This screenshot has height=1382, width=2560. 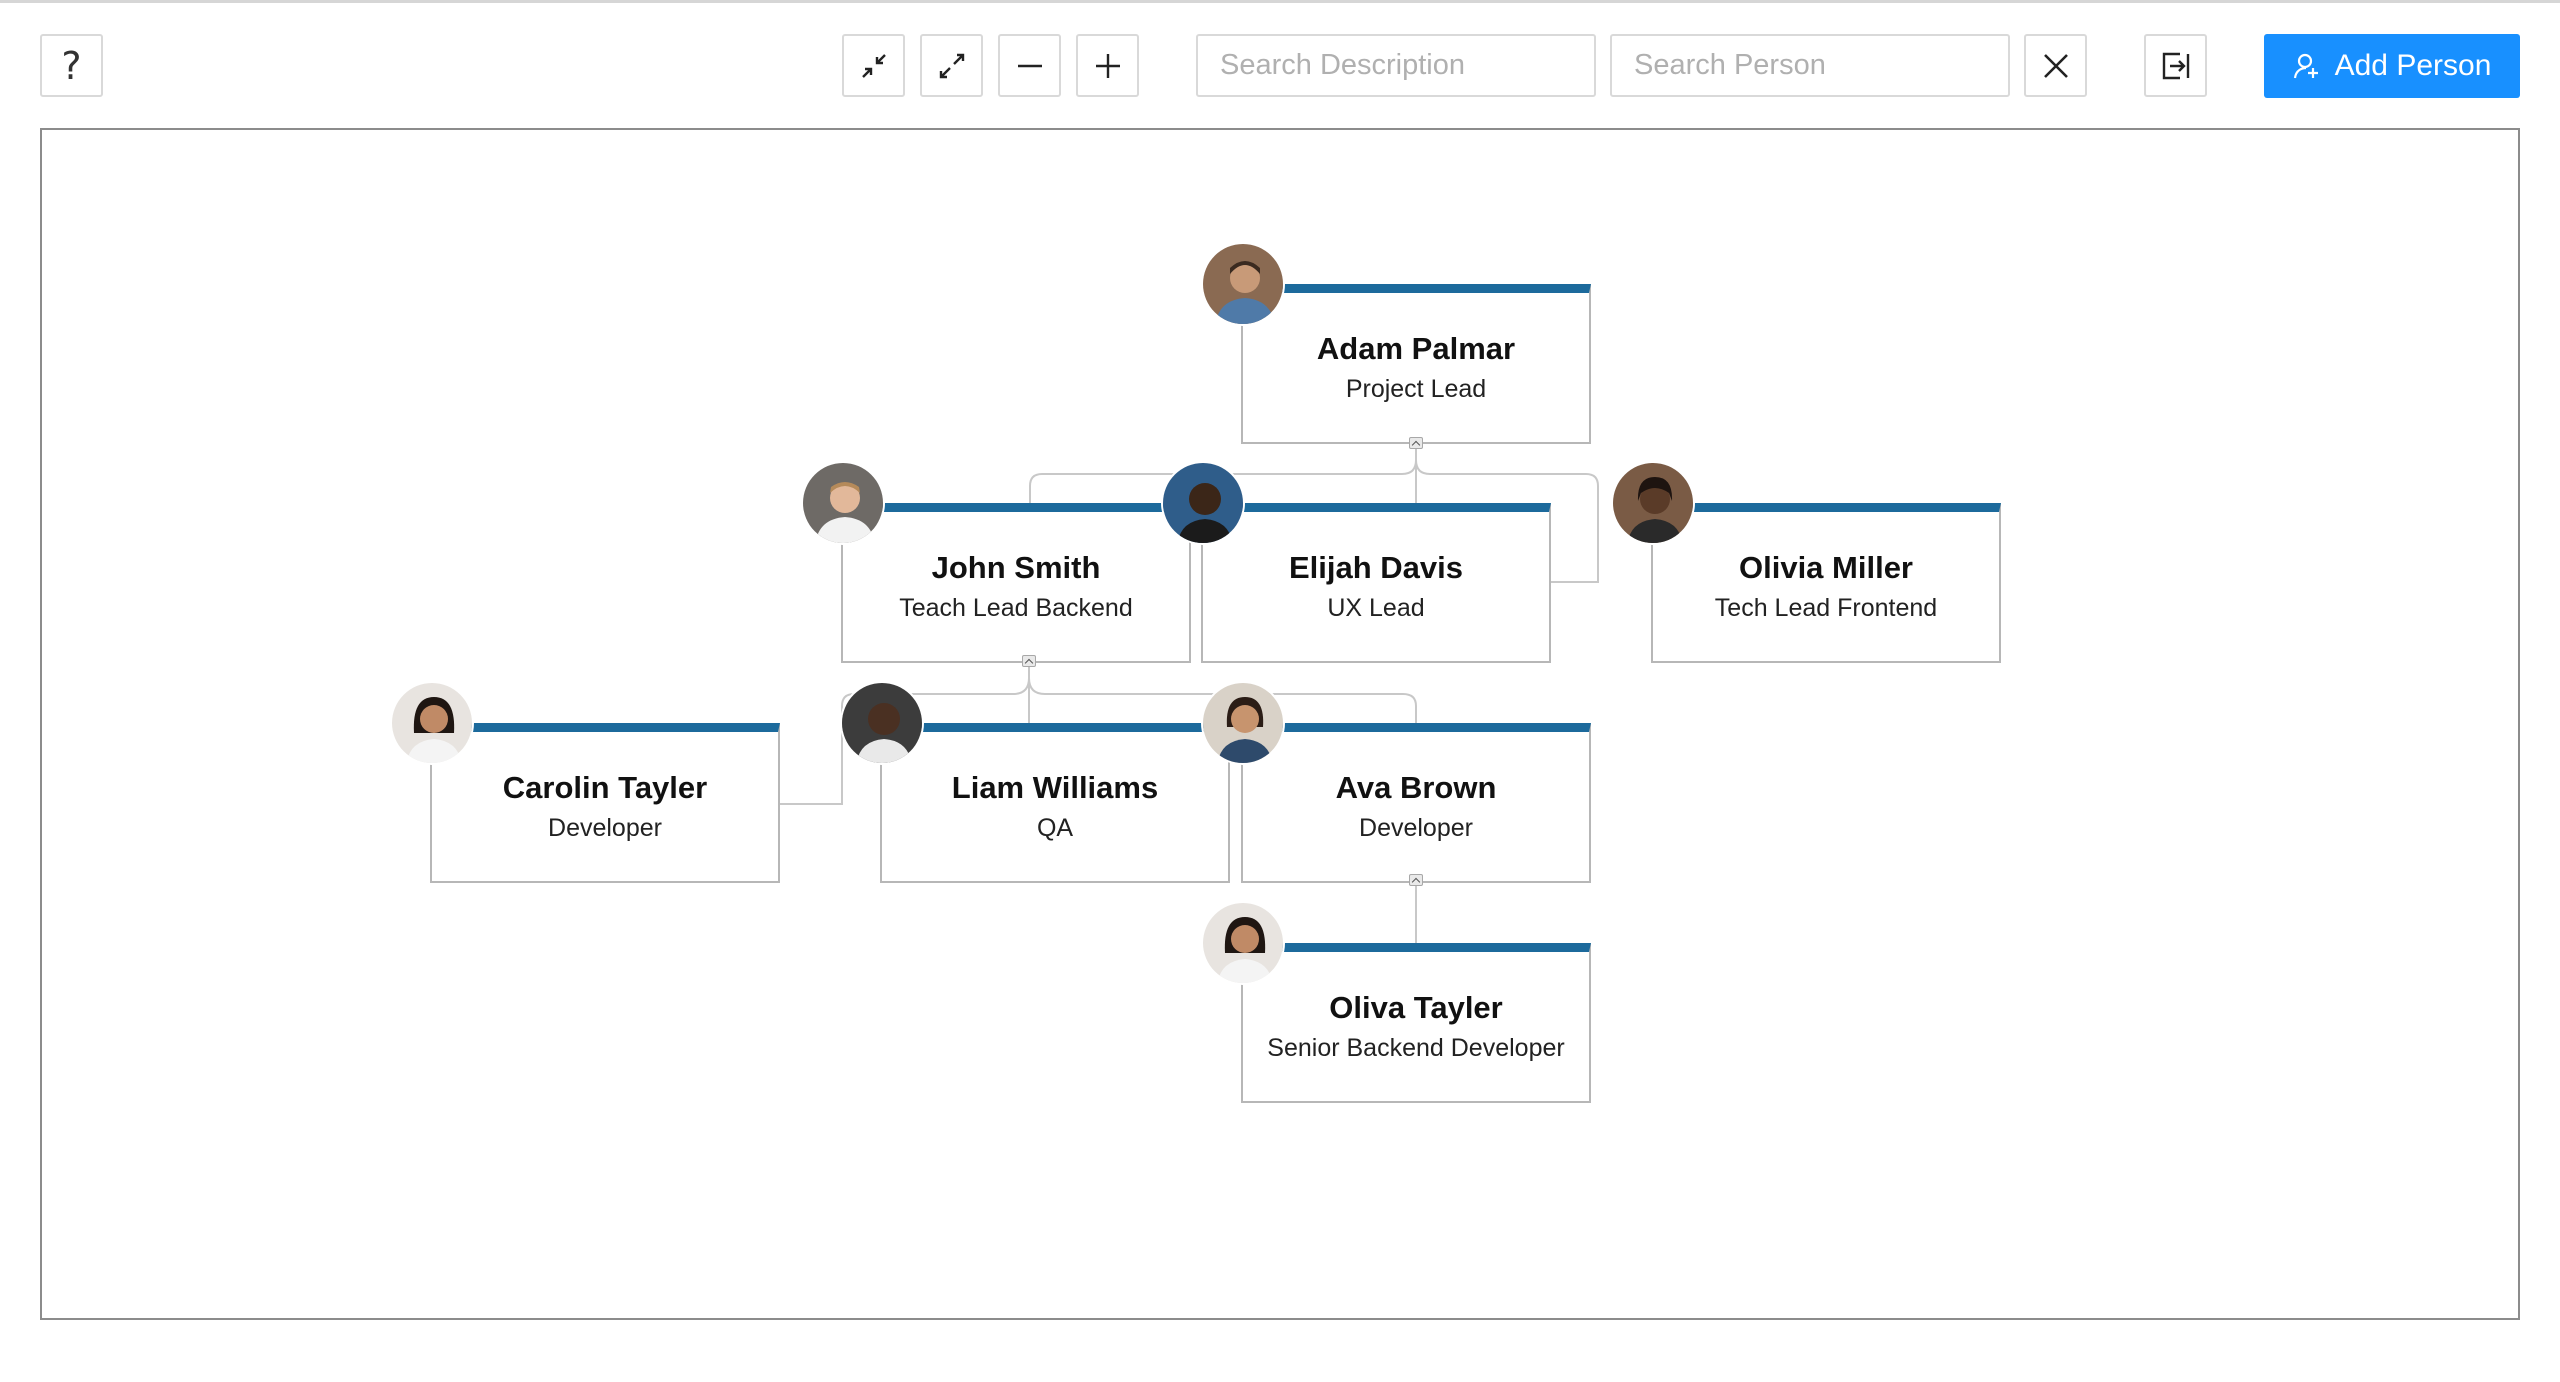 What do you see at coordinates (605, 787) in the screenshot?
I see `person-name: Carolin Tayler` at bounding box center [605, 787].